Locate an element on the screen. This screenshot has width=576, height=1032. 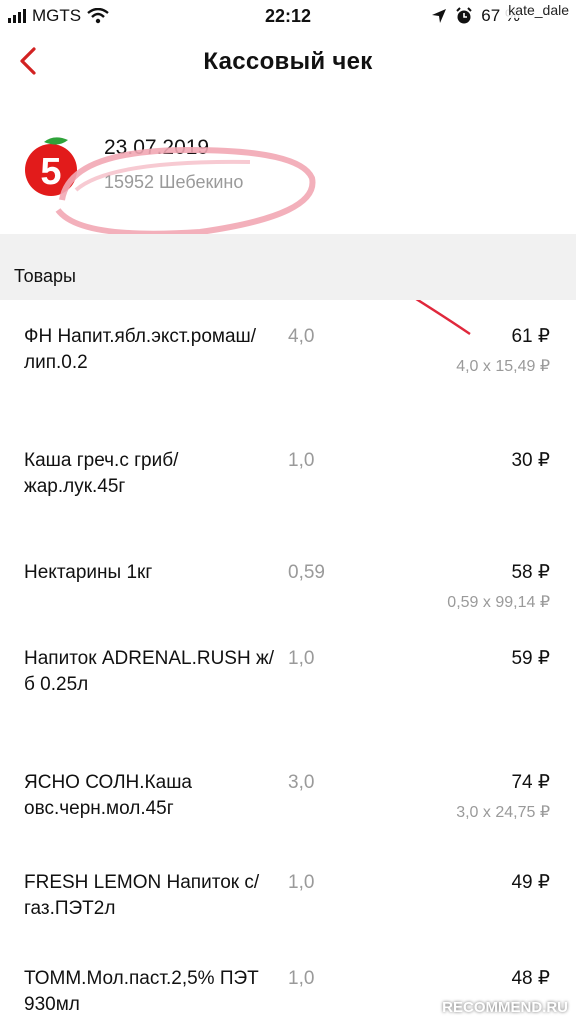
store-name: 15952 Шебекино is located at coordinates (174, 182).